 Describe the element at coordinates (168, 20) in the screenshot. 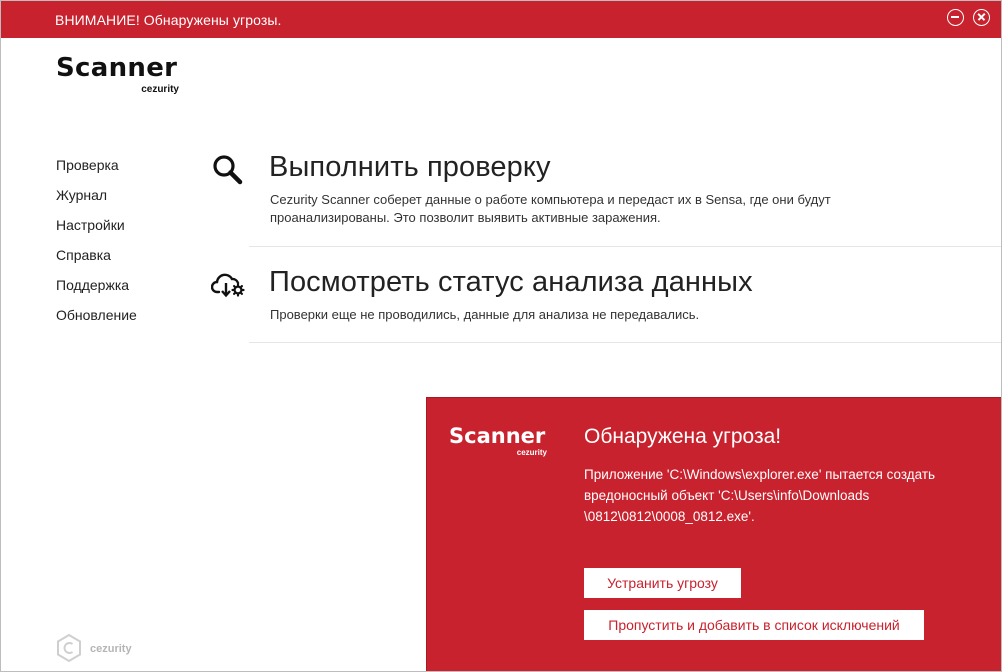

I see `window-title: ВНИМАНИЕ! Обнаружены угрозы.` at that location.